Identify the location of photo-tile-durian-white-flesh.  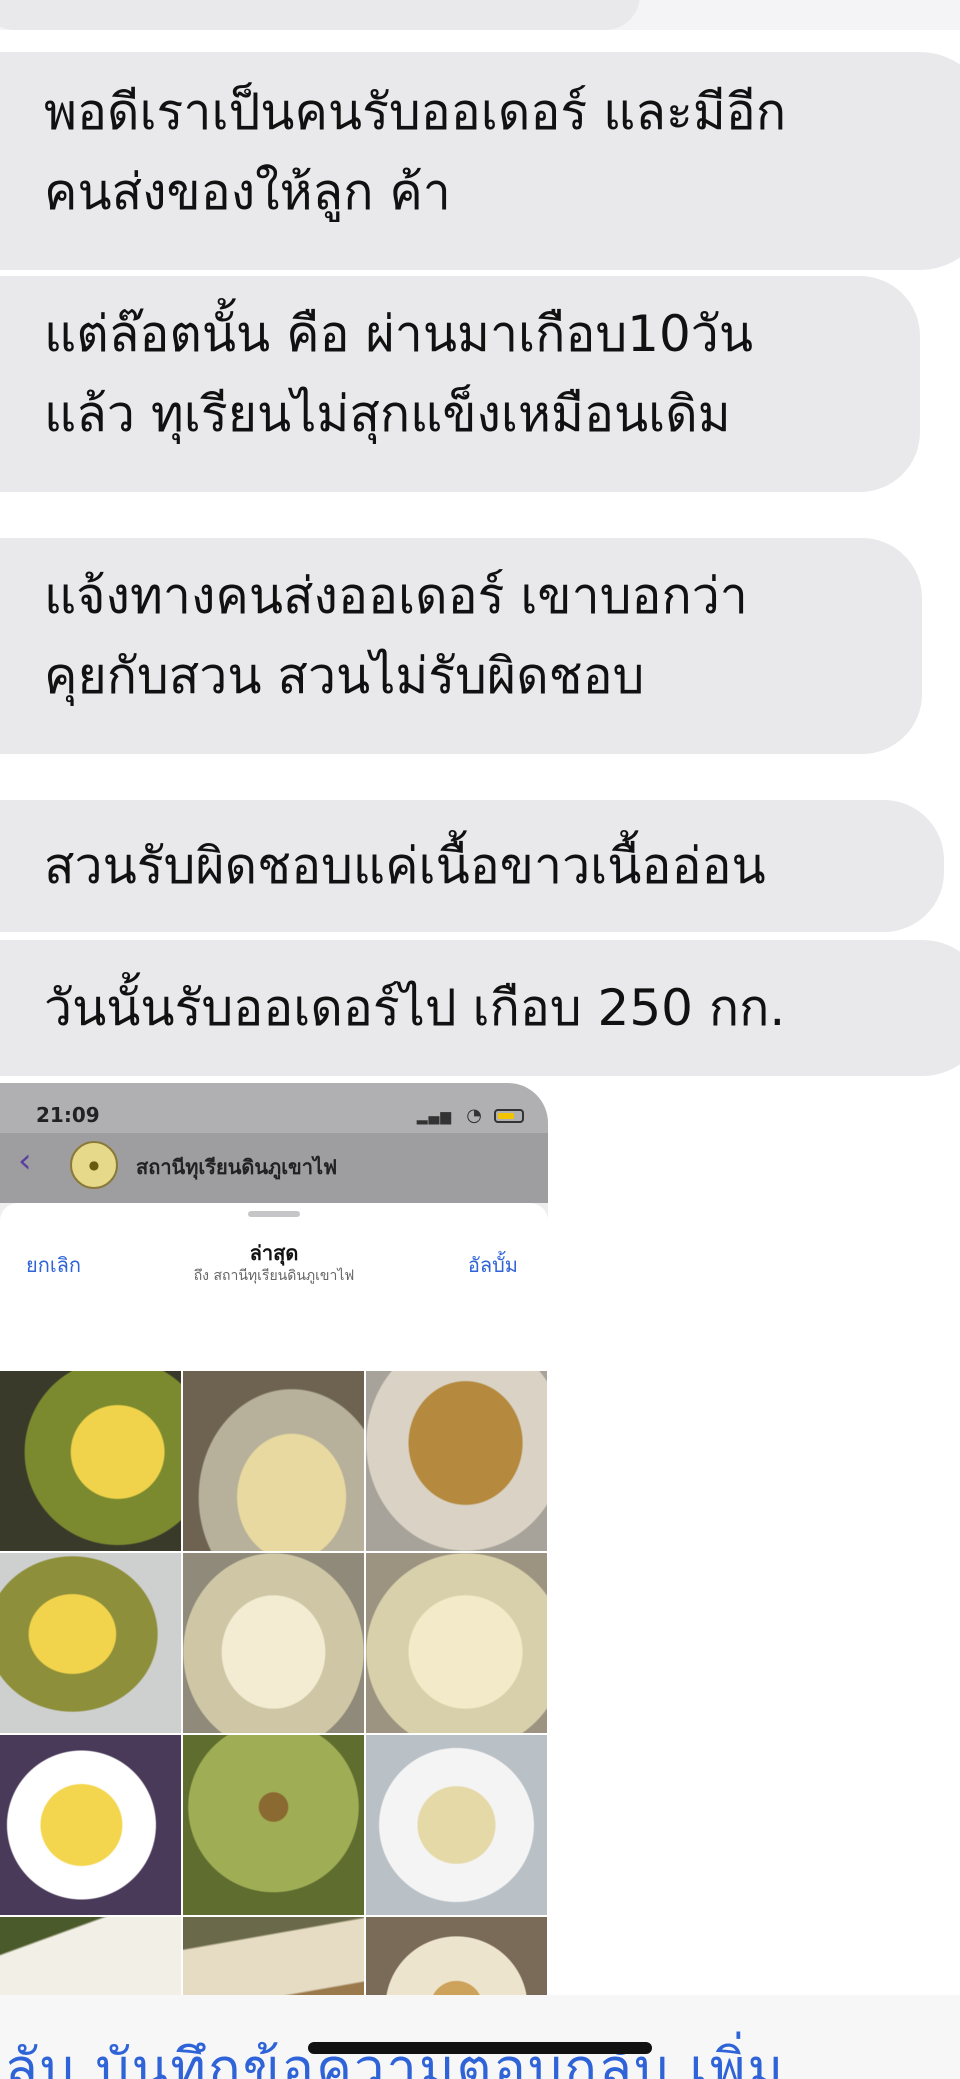
(273, 1643).